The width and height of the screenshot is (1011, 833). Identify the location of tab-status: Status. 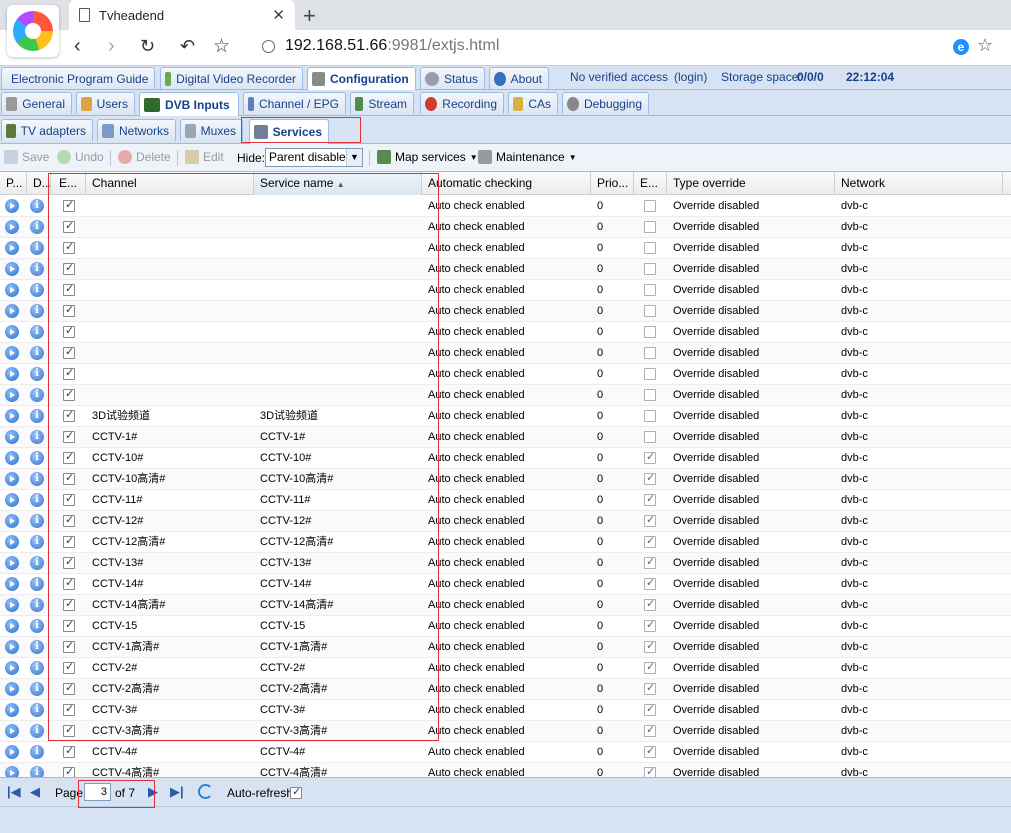
(452, 78).